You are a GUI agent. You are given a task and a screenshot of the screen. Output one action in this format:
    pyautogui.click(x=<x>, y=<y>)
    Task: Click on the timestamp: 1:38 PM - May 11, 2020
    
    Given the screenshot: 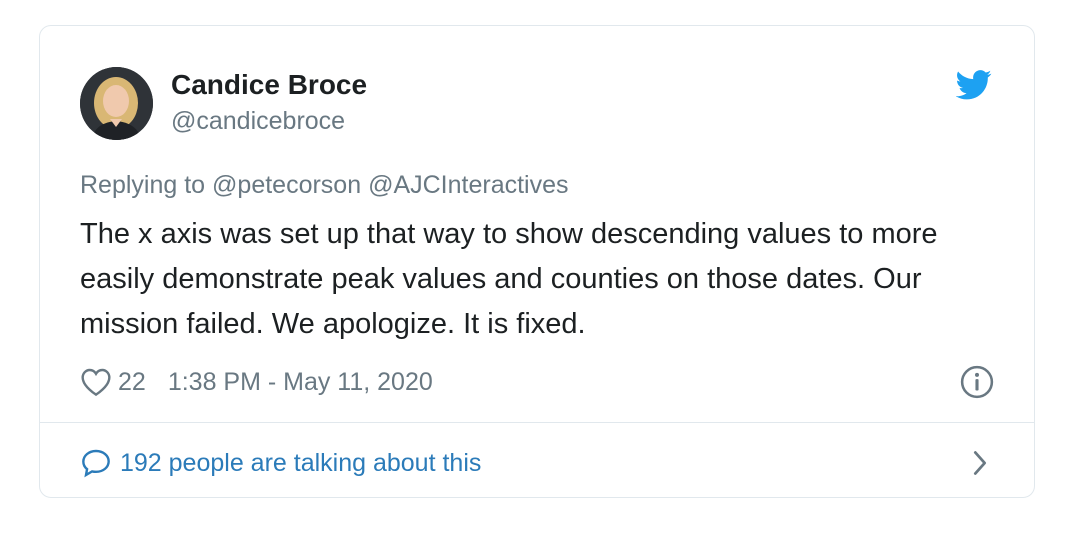 What is the action you would take?
    pyautogui.click(x=300, y=382)
    